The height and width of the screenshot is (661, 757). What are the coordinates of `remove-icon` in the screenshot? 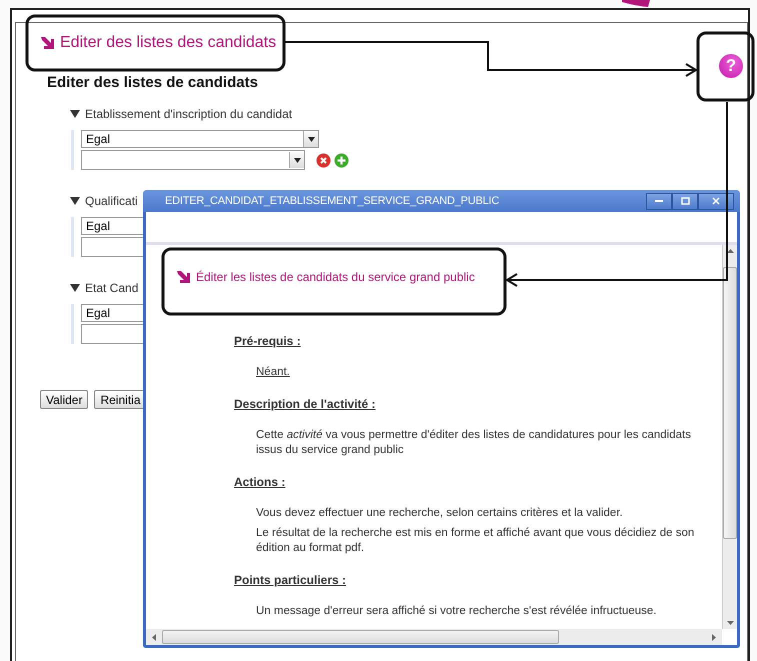 It's located at (323, 160).